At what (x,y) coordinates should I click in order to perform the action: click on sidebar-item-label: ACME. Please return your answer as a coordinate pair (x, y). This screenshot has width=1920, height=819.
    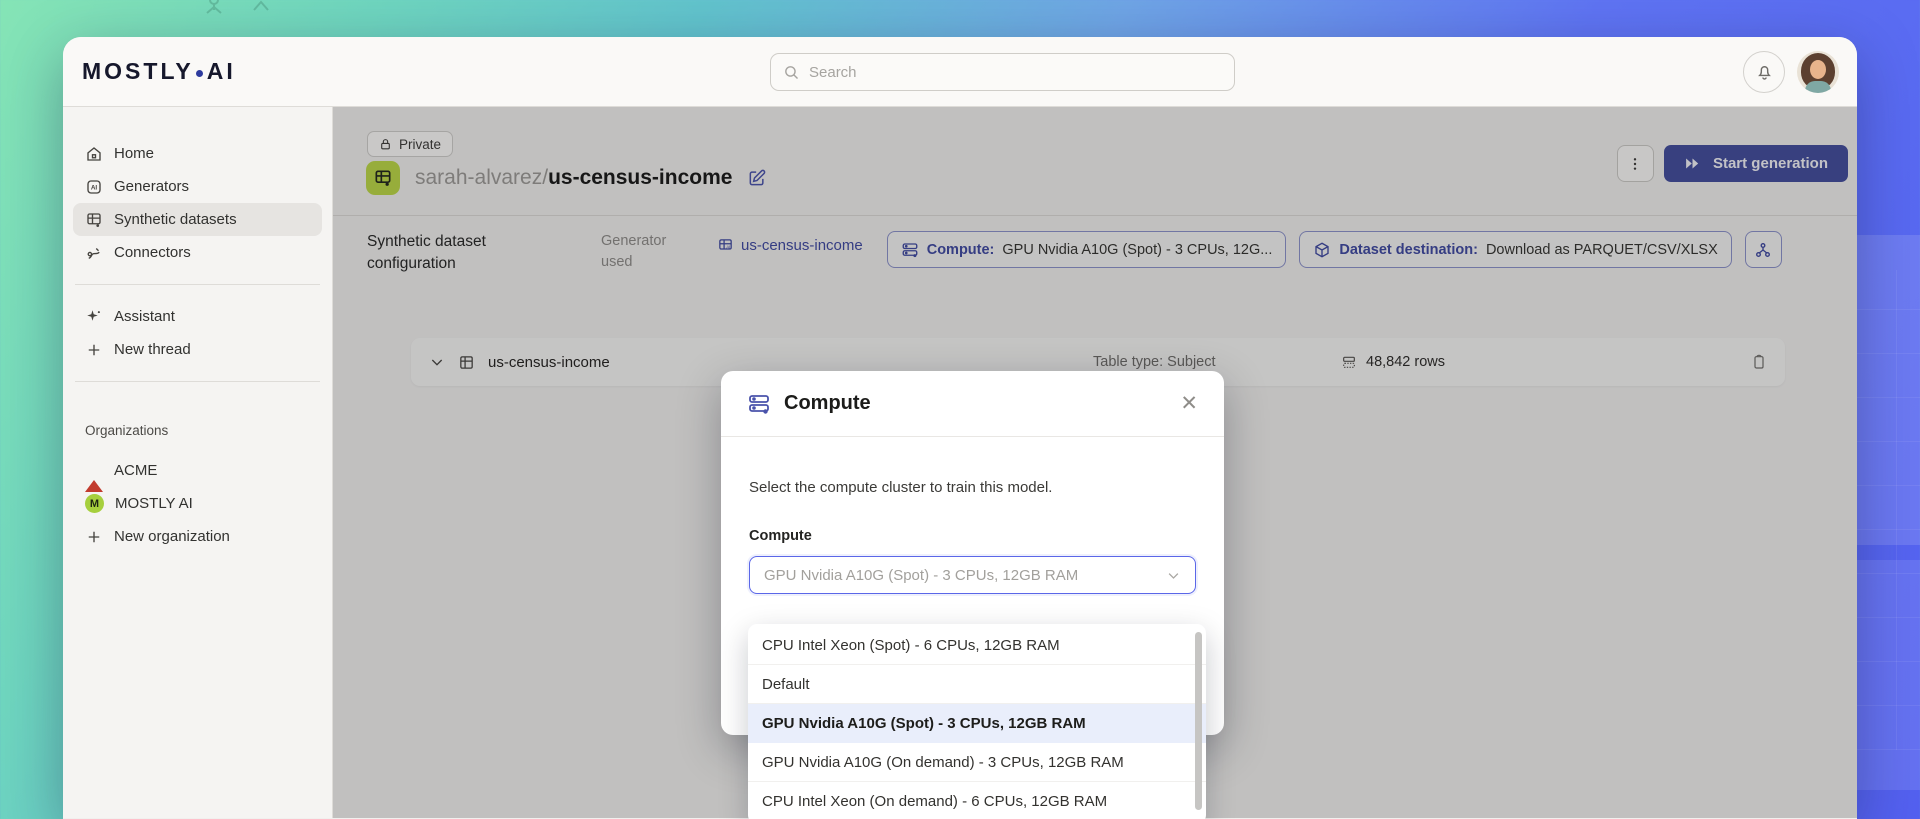
    Looking at the image, I should click on (136, 470).